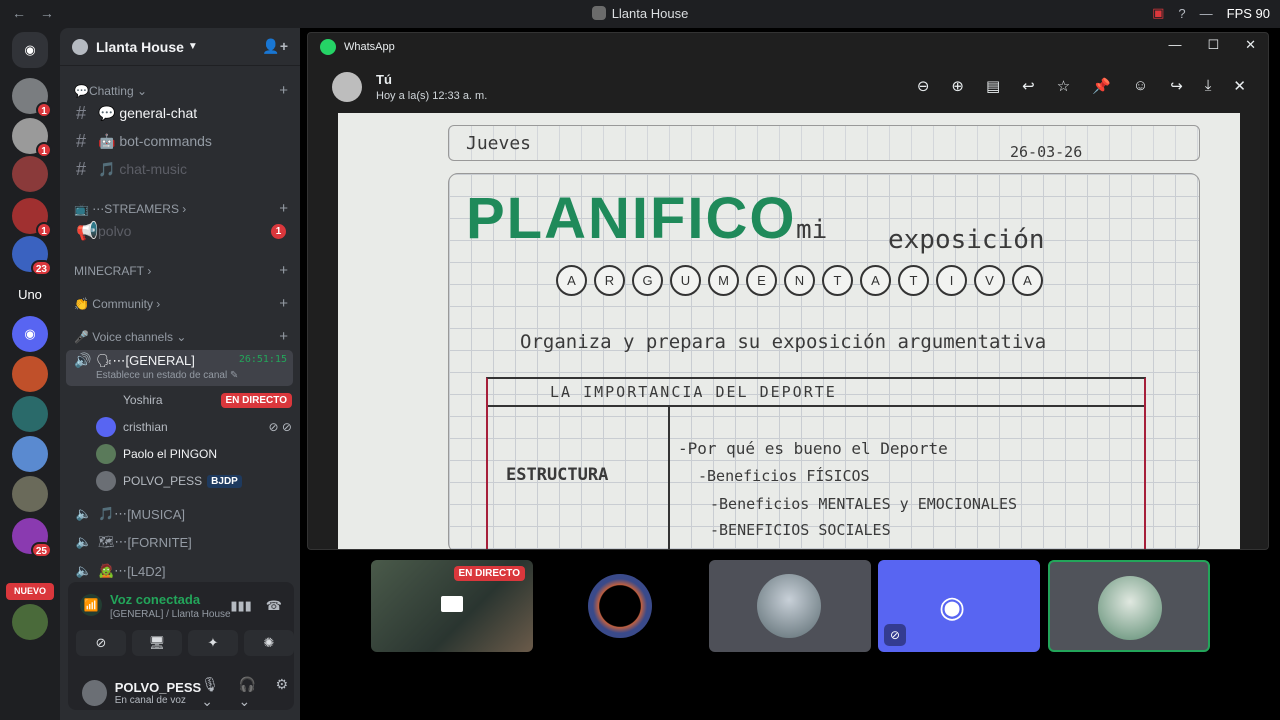 This screenshot has height=720, width=1280. Describe the element at coordinates (1248, 13) in the screenshot. I see `fps-counter: FPS 90` at that location.